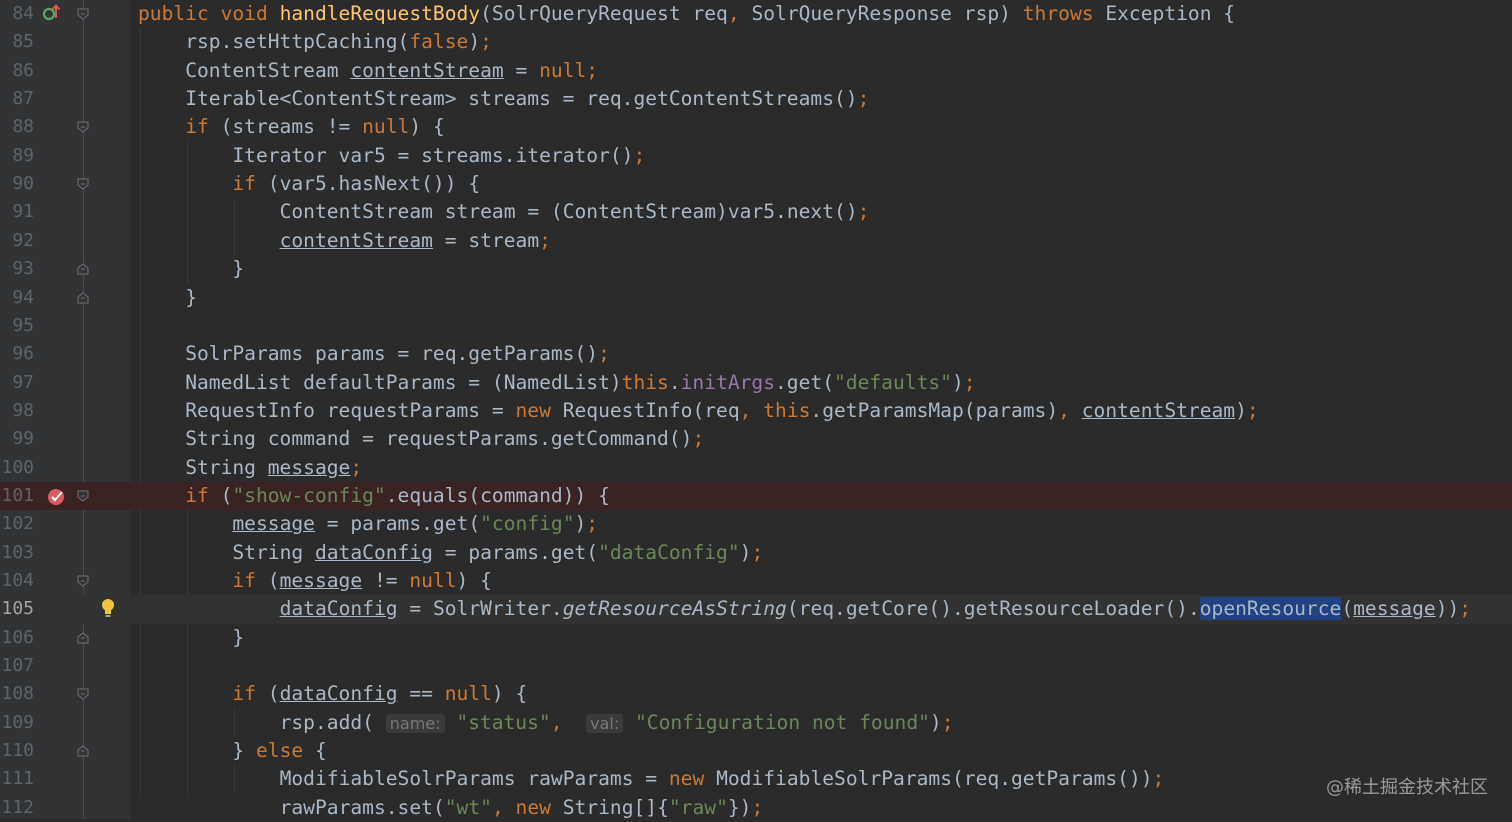 This screenshot has width=1512, height=822. Describe the element at coordinates (756, 42) in the screenshot. I see `code-line: 85 rsp.setHttpCaching(false);` at that location.